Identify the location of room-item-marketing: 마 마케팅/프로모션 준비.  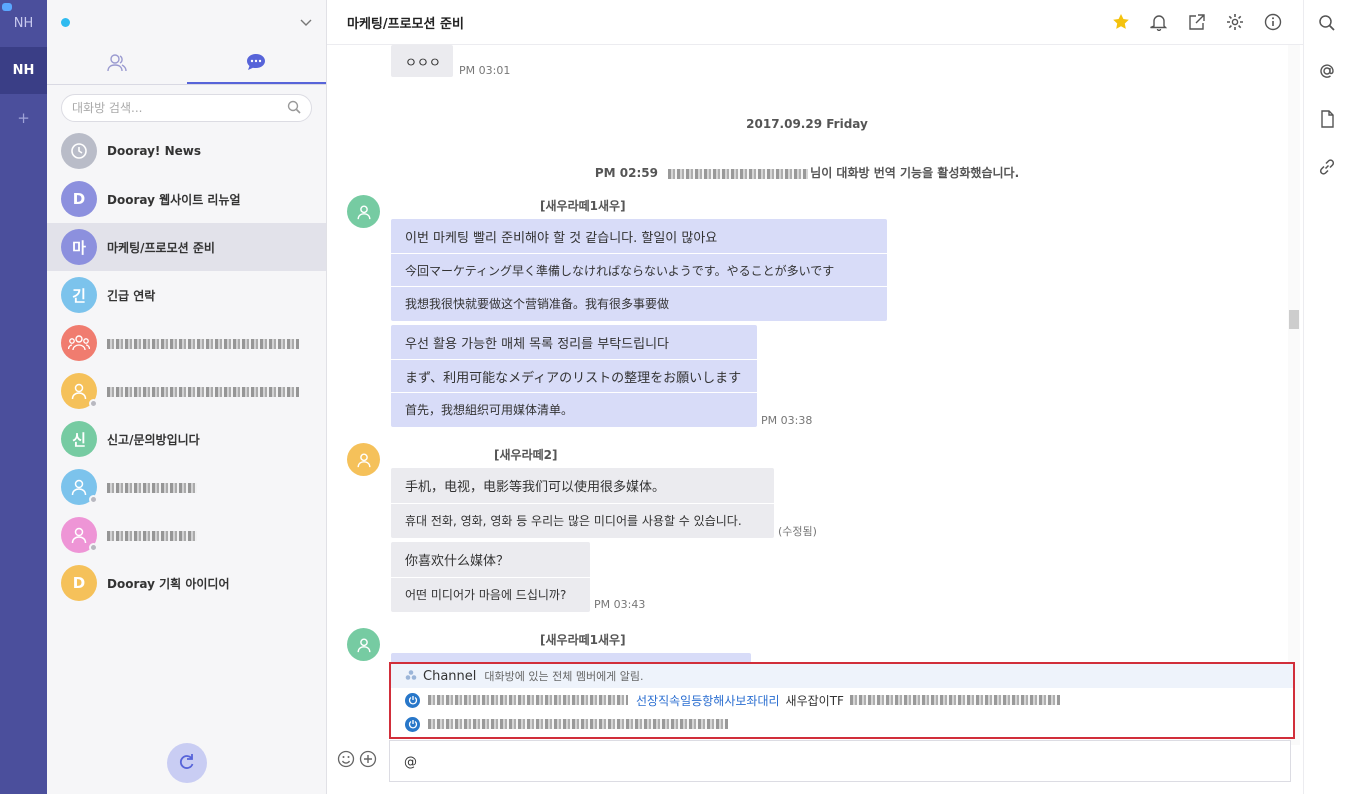
(186, 247).